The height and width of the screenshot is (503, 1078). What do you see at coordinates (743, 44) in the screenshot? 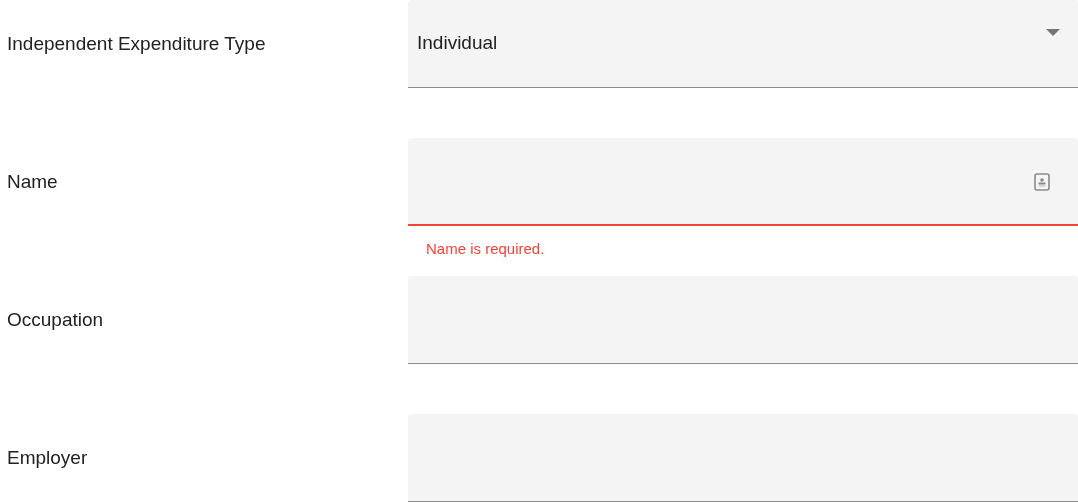
I see `dropdown-field: Individual` at bounding box center [743, 44].